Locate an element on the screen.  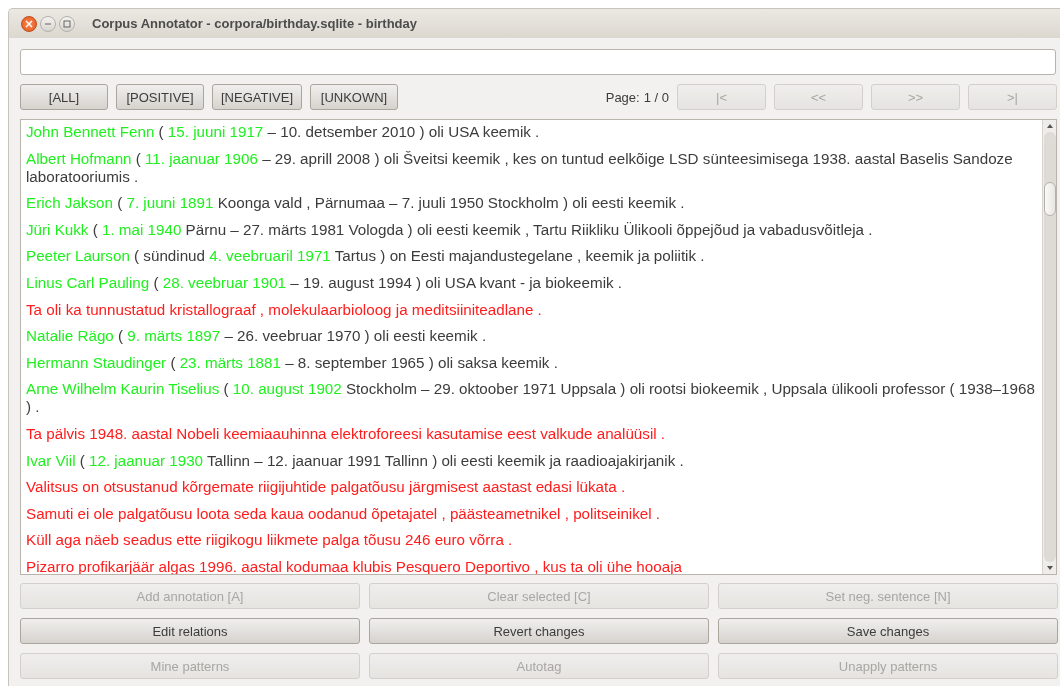
sentence: Peeter Laurson ( sündinud 4. veebruaril 1971 Tartus ) on Eesti majandustegelane , keemik ja poliitik . is located at coordinates (531, 256).